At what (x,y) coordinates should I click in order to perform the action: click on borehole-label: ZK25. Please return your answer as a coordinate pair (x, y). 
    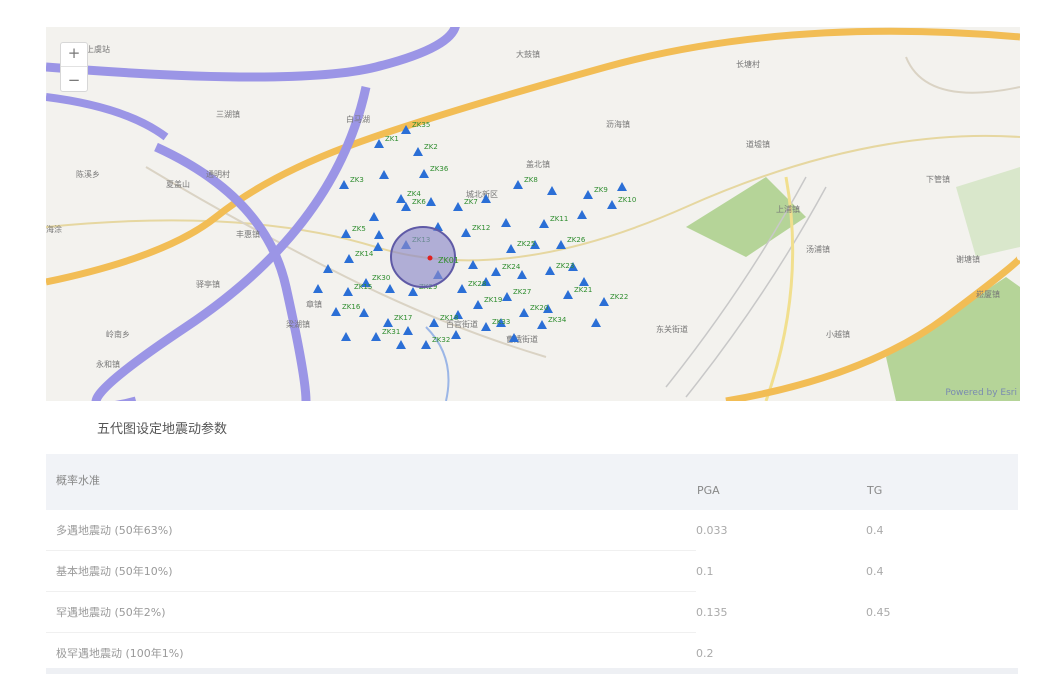
    Looking at the image, I should click on (526, 244).